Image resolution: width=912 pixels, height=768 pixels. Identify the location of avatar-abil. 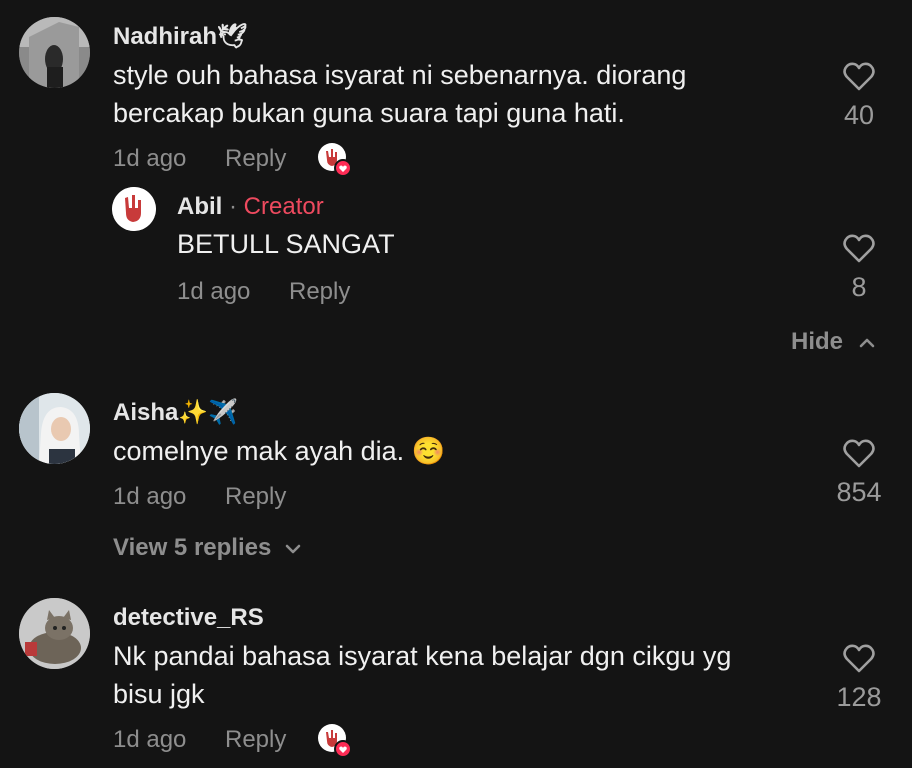
(134, 209).